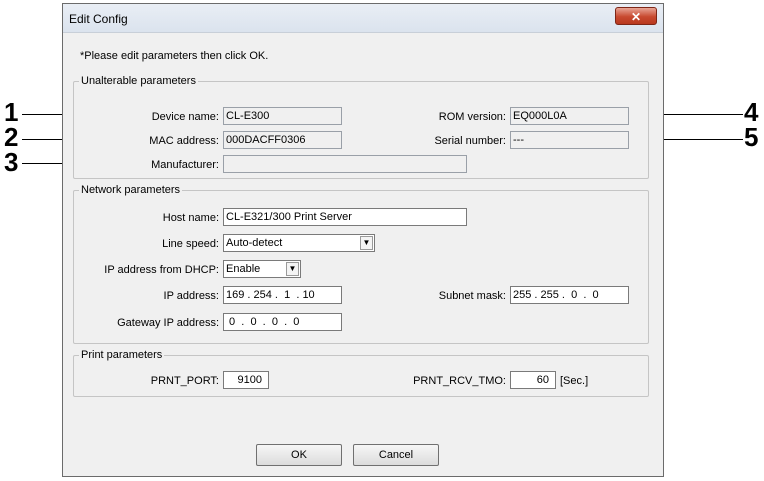 The image size is (764, 481). I want to click on dhcp-label: IP address from DHCP:, so click(161, 270).